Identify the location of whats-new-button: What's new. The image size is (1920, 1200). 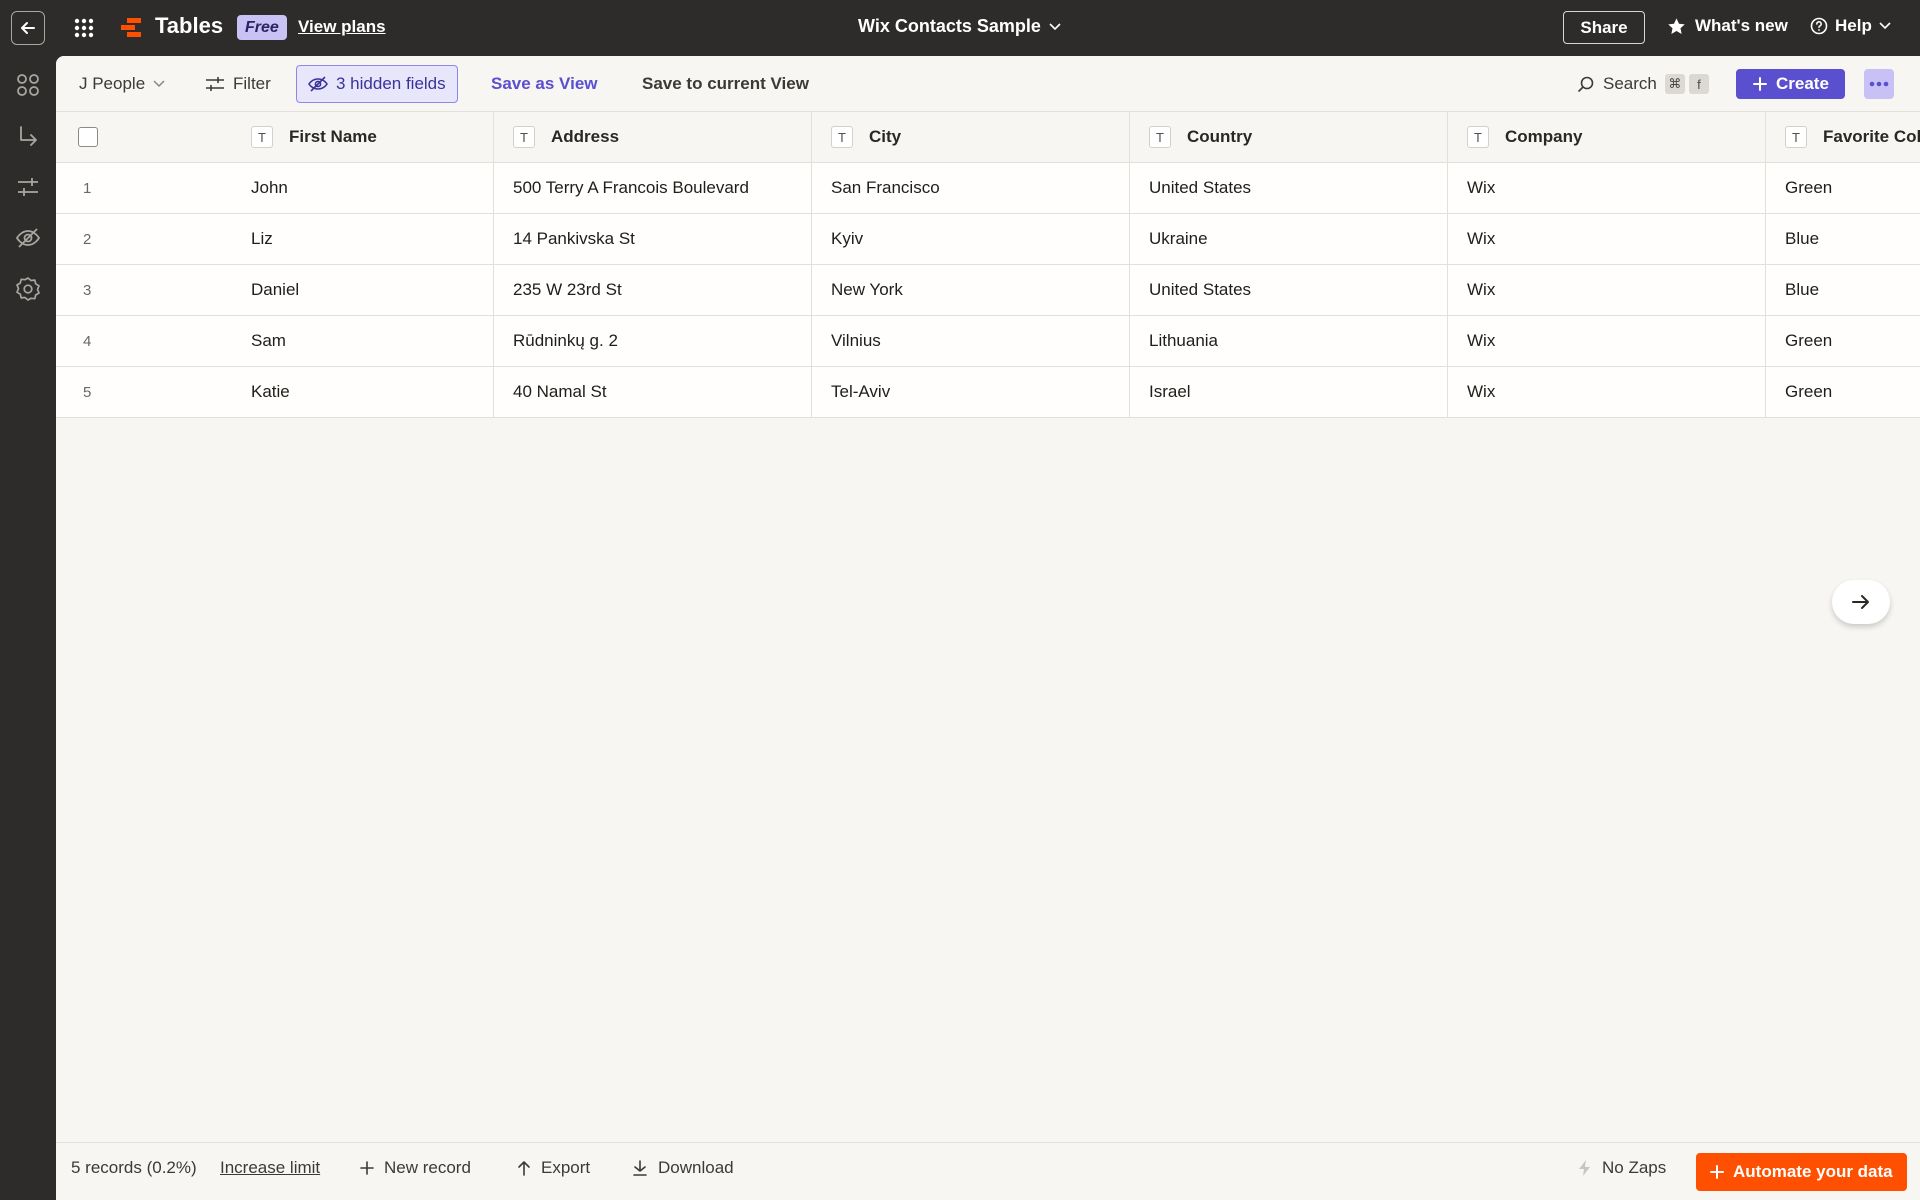
(1727, 26).